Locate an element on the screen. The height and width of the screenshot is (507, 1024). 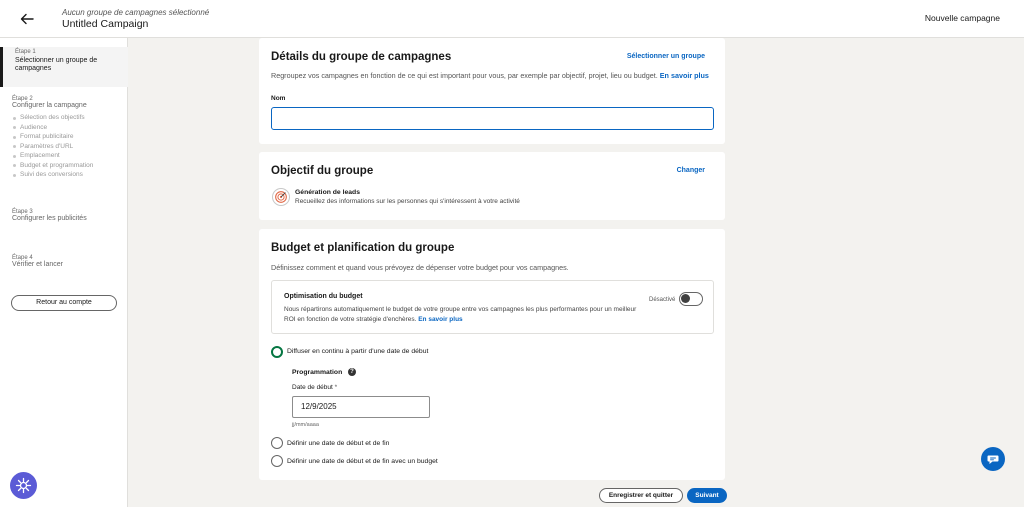
chat-fab-button is located at coordinates (993, 459).